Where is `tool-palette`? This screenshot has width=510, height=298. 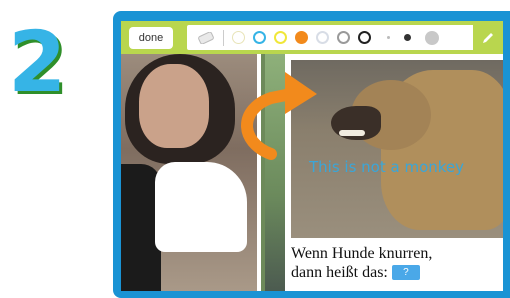
tool-palette is located at coordinates (345, 37).